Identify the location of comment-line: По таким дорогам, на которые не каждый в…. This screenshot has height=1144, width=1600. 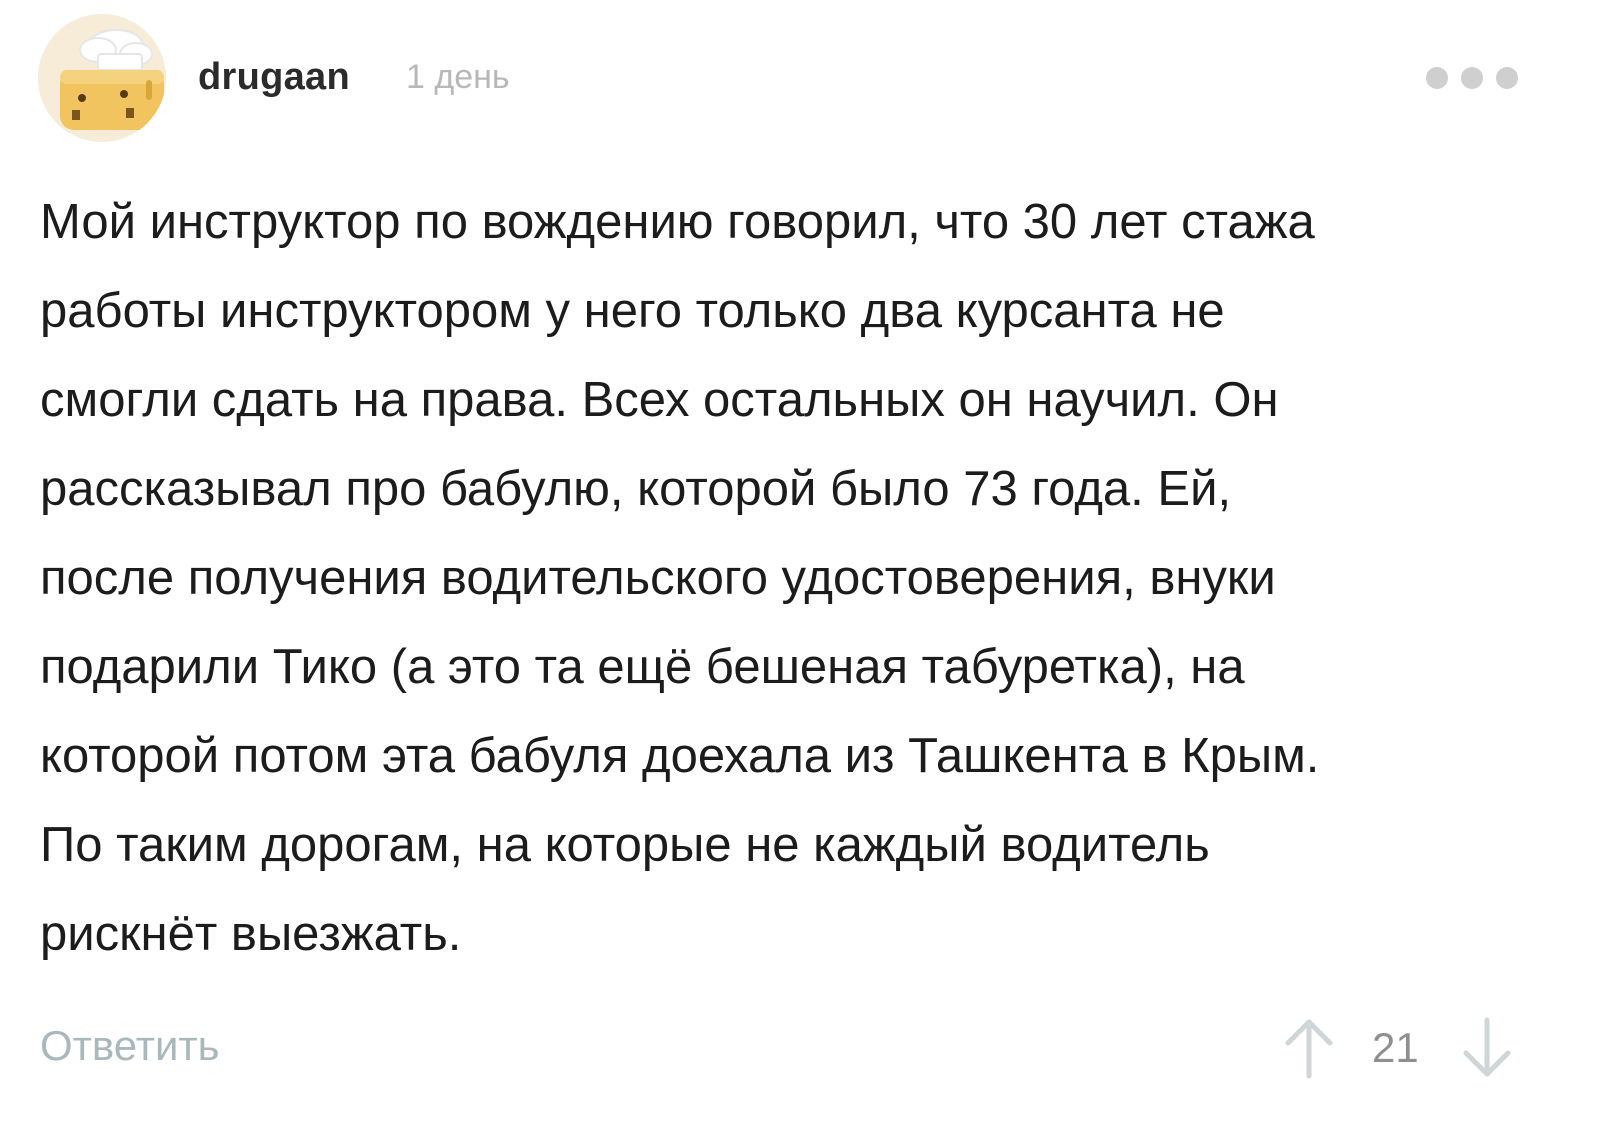
(625, 845).